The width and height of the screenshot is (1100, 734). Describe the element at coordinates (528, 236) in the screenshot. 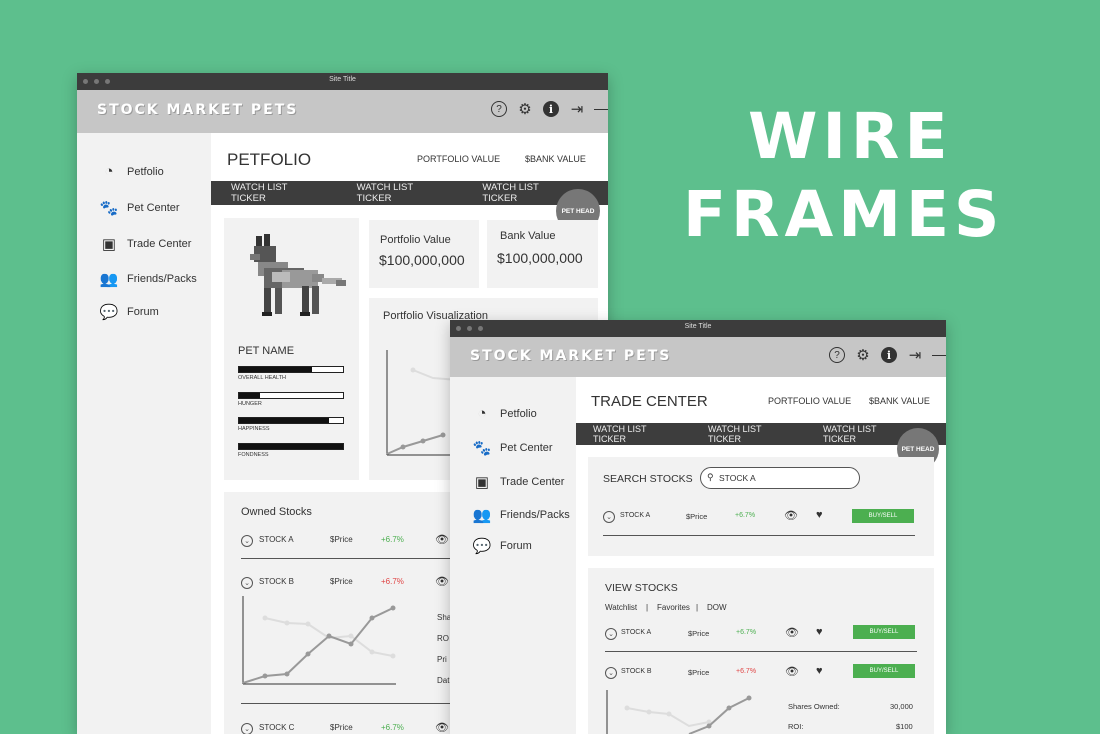

I see `bank-value-label: Bank Value` at that location.